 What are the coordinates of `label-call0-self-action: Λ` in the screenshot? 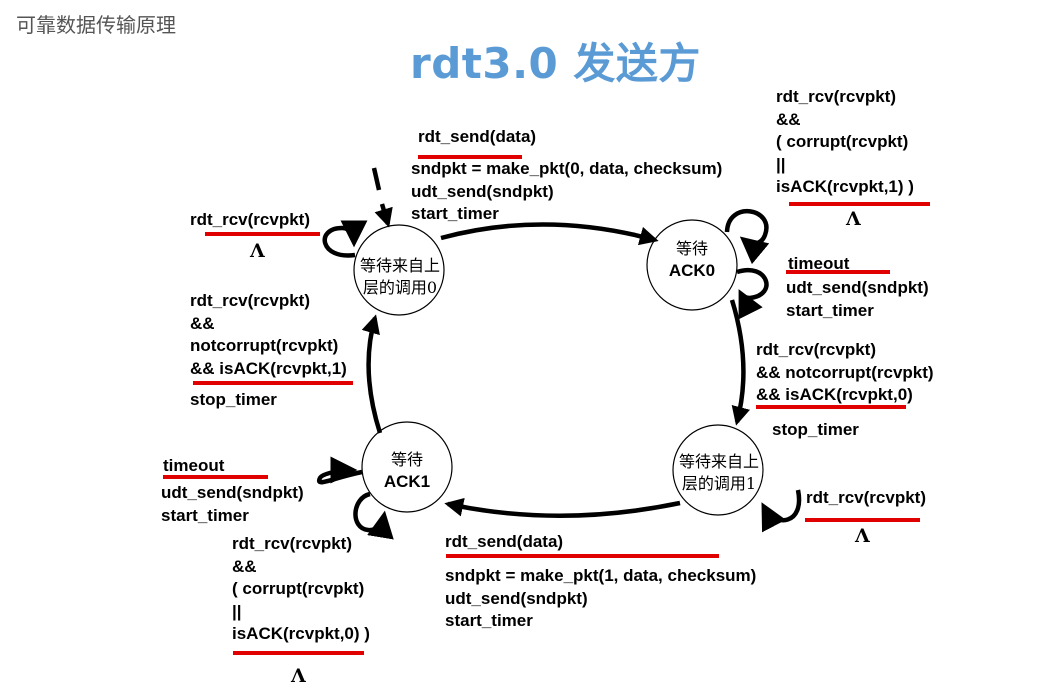 It's located at (257, 251).